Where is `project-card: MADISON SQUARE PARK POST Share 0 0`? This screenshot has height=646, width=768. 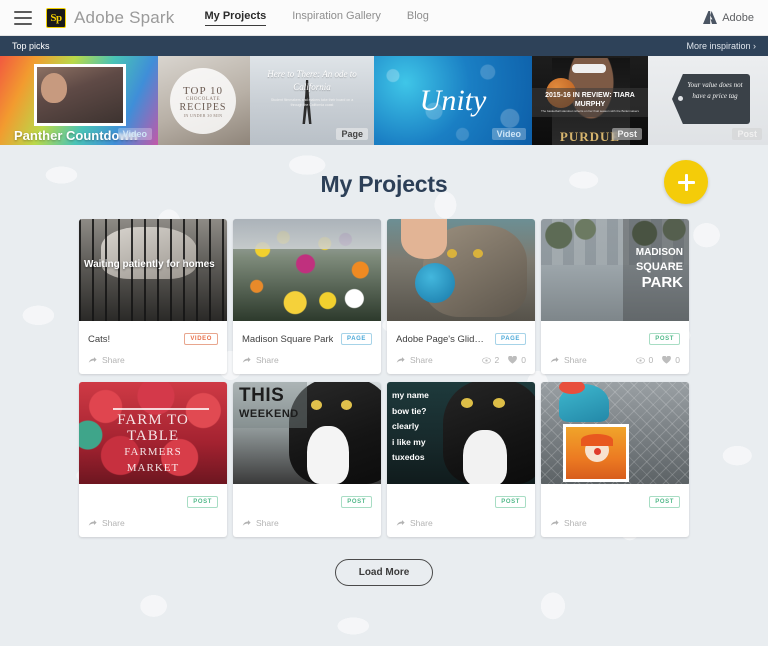
project-card: MADISON SQUARE PARK POST Share 0 0 is located at coordinates (615, 296).